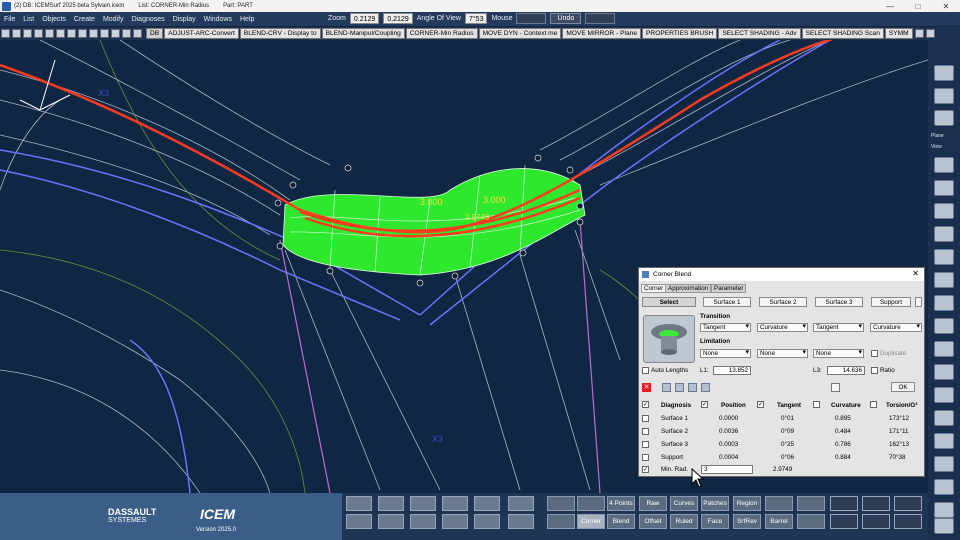 This screenshot has height=540, width=960. I want to click on move-icon, so click(455, 503).